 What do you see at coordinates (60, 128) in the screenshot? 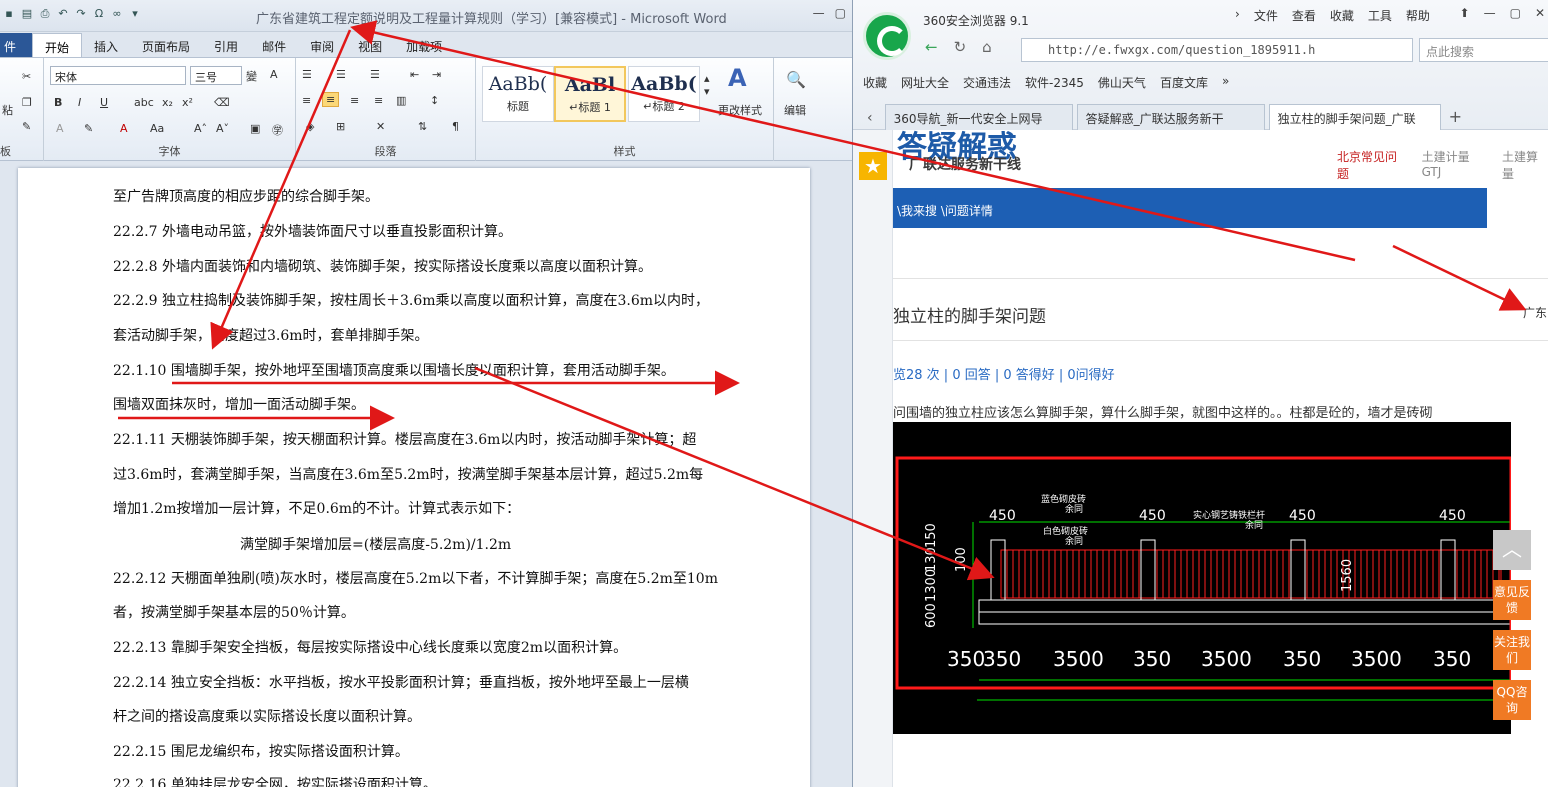
I see `text-effect-icon: A` at bounding box center [60, 128].